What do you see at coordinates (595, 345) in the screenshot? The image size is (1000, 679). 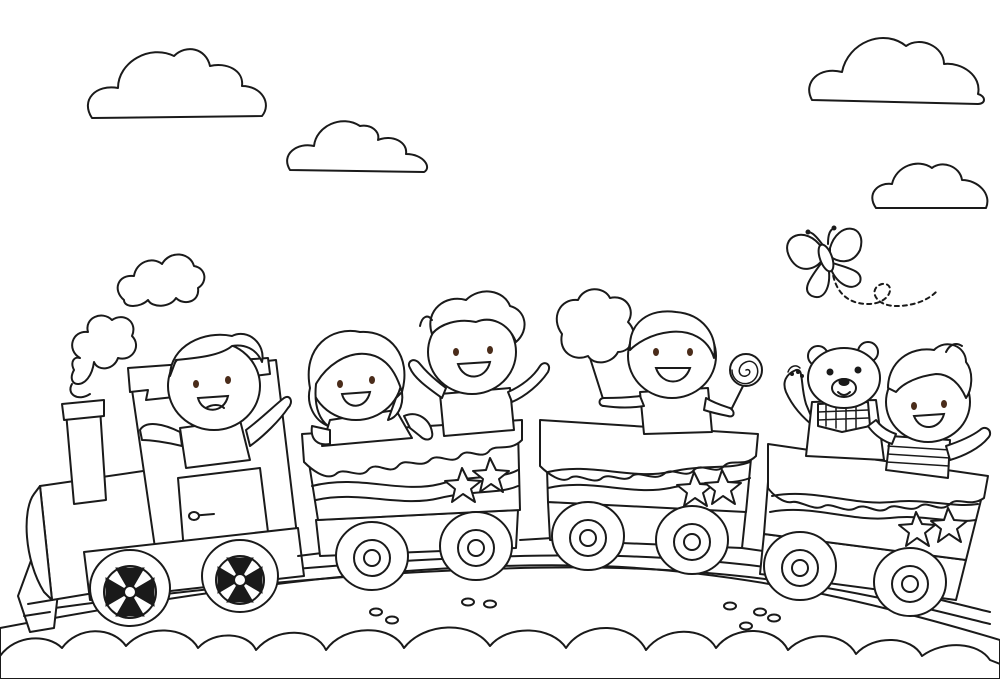 I see `cotton-candy` at bounding box center [595, 345].